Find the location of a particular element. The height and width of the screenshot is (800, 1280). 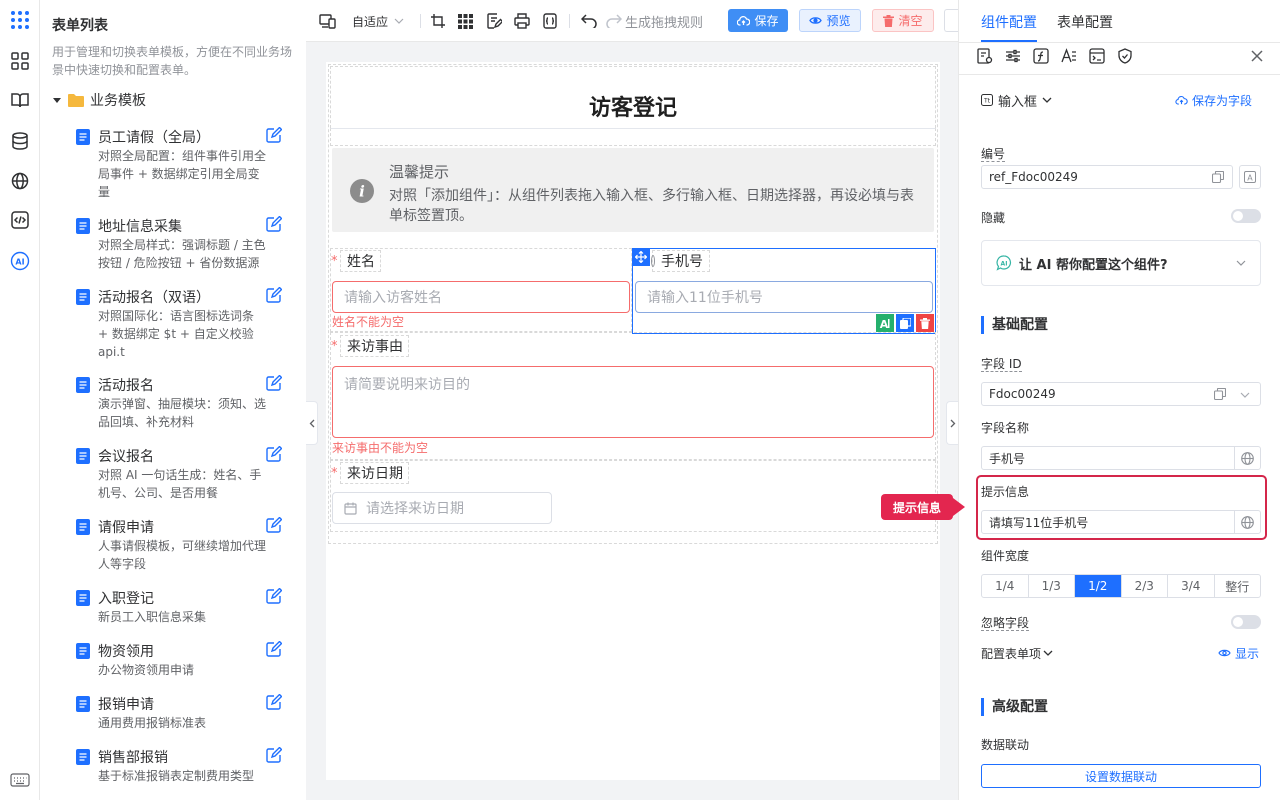

name-input: 请输入访客姓名 is located at coordinates (481, 297).